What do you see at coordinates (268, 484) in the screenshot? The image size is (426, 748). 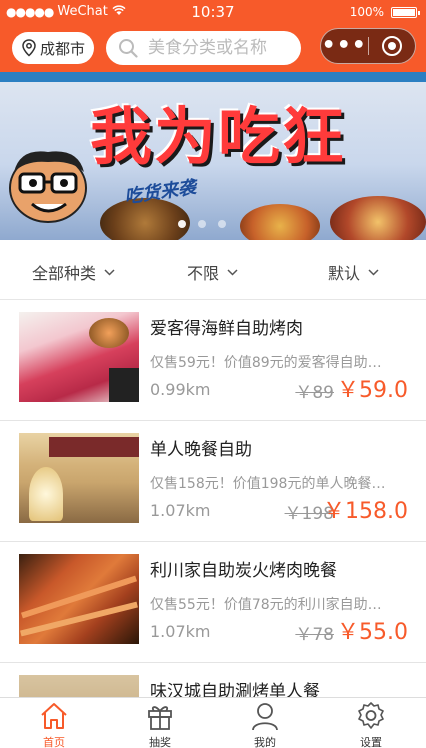 I see `deal-description: 仅售158元！价值198元的单人晚餐自助` at bounding box center [268, 484].